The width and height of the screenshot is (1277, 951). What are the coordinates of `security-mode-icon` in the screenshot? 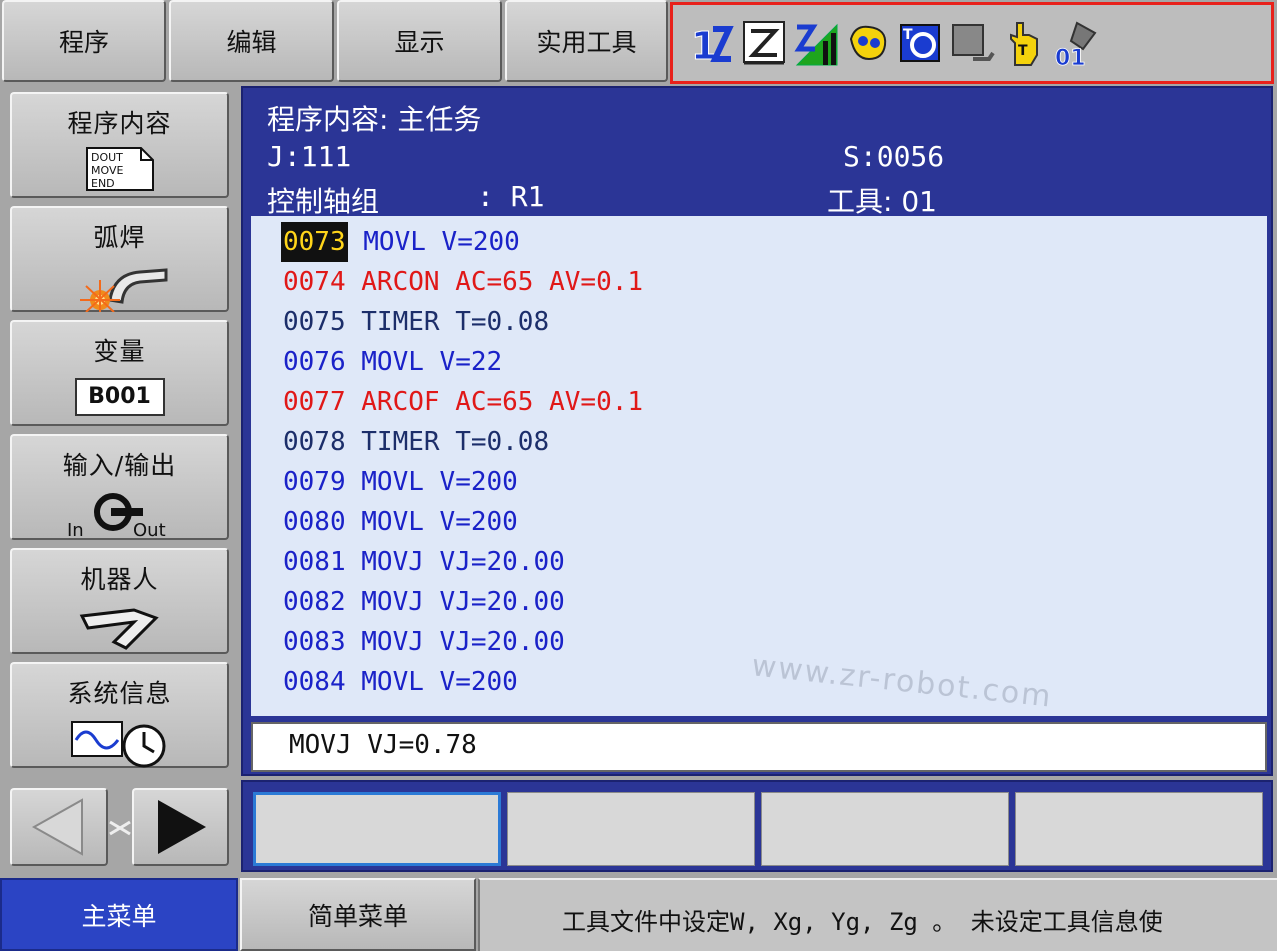 It's located at (868, 43).